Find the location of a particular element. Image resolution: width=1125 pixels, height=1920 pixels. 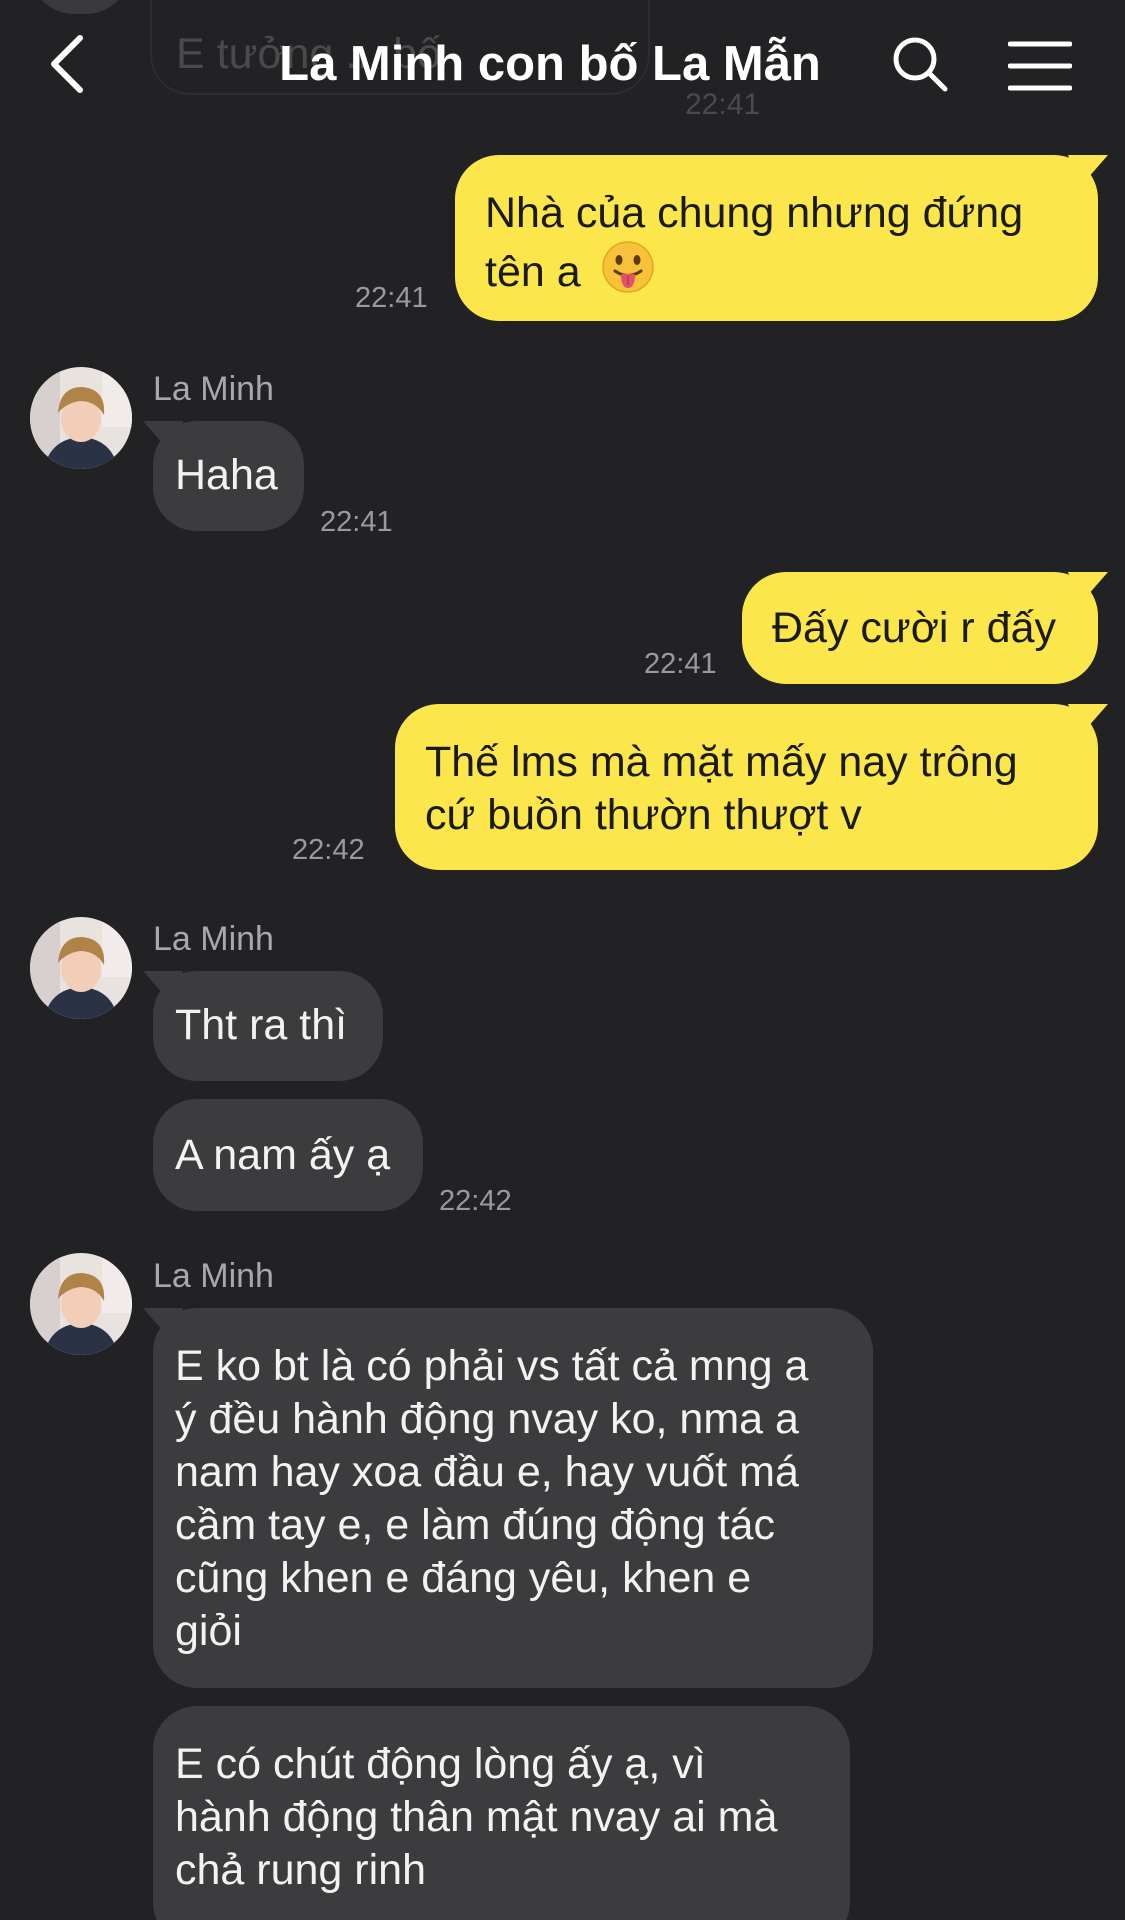

message-line: Haha is located at coordinates (226, 475).